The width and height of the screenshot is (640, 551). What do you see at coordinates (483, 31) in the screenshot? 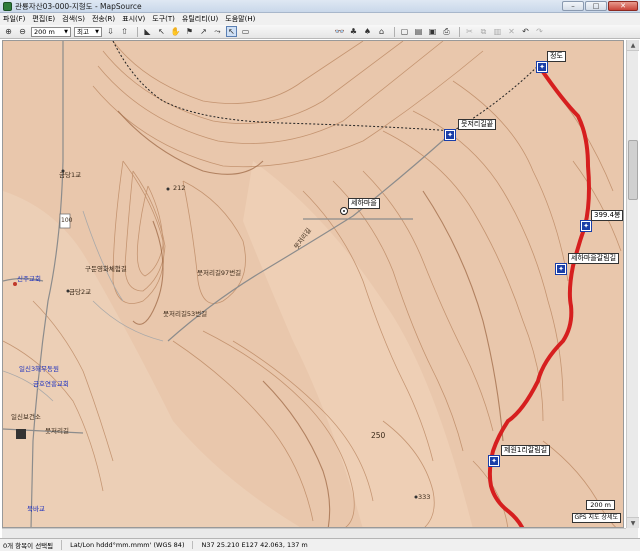
I see `copy-icon: ⧉` at bounding box center [483, 31].